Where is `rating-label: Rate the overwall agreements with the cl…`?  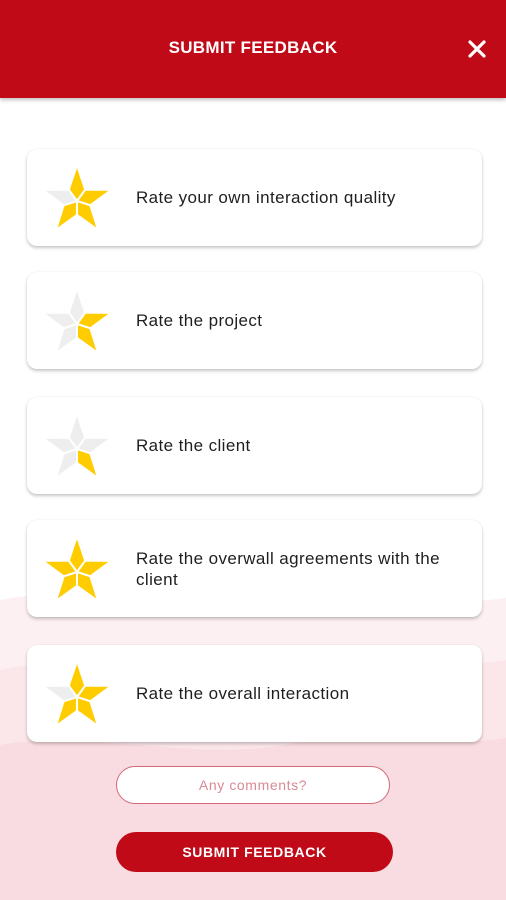 rating-label: Rate the overwall agreements with the cl… is located at coordinates (288, 568).